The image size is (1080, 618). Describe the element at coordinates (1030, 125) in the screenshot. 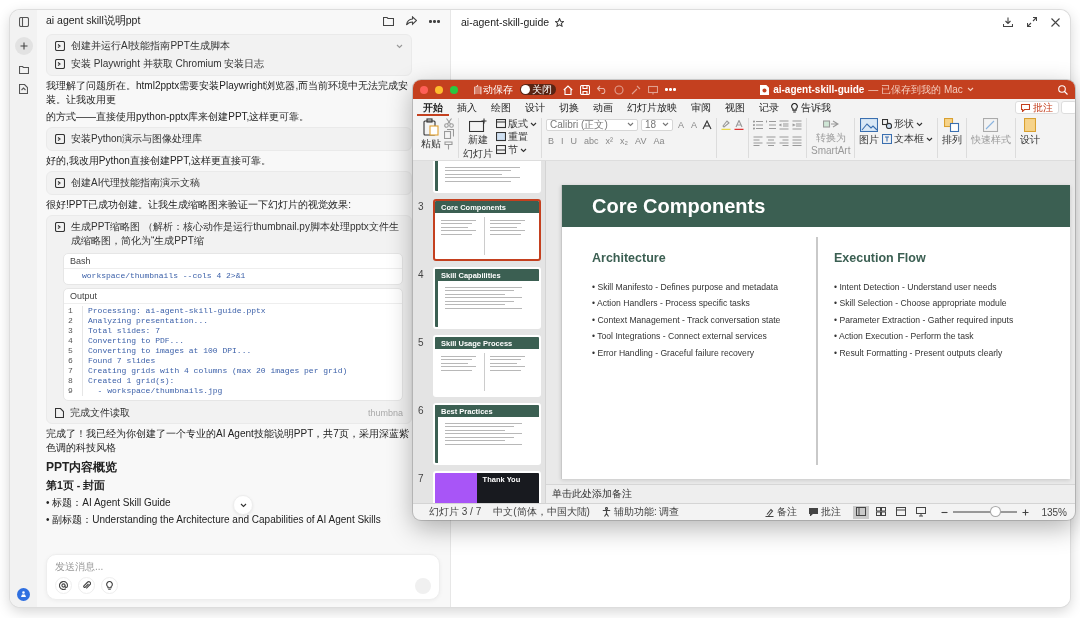

I see `designer-icon` at that location.